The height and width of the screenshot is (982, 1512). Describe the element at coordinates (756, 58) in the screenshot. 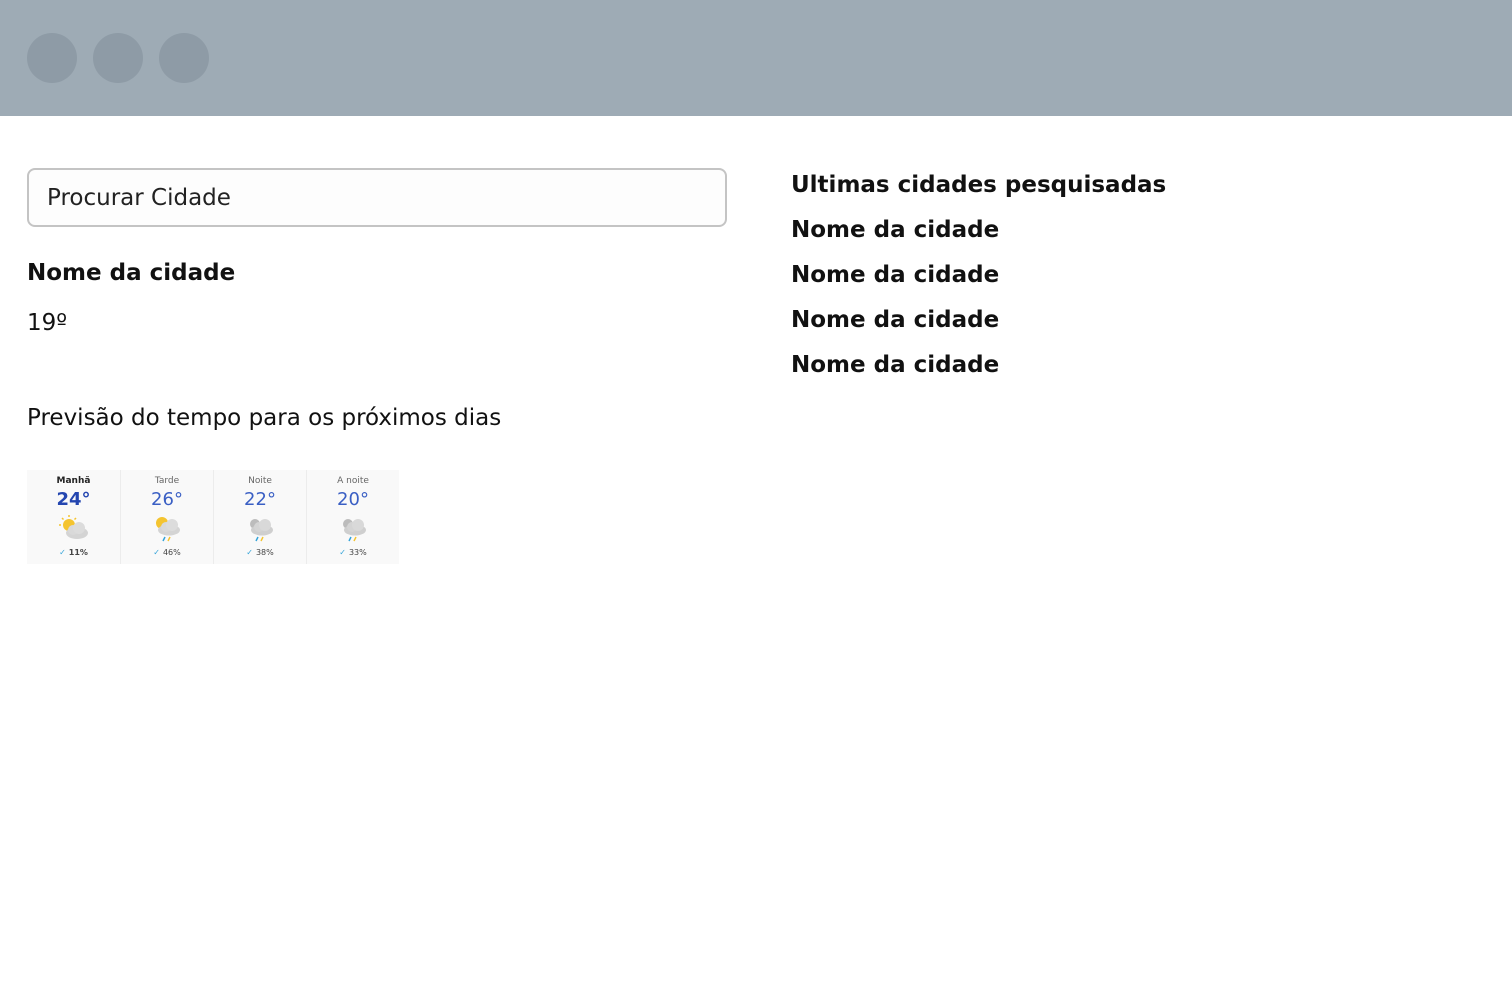

I see `window-titlebar` at that location.